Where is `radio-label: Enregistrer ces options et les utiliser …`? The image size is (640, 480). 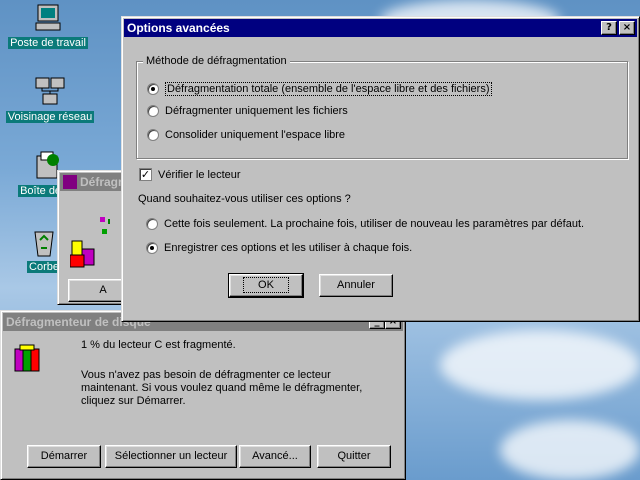
radio-label: Enregistrer ces options et les utiliser … is located at coordinates (288, 248).